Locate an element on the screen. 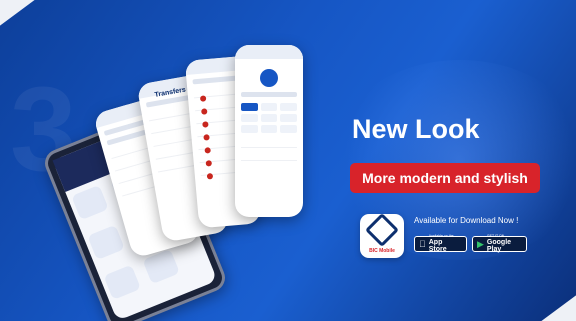 The image size is (576, 321). phone-line is located at coordinates (269, 94).